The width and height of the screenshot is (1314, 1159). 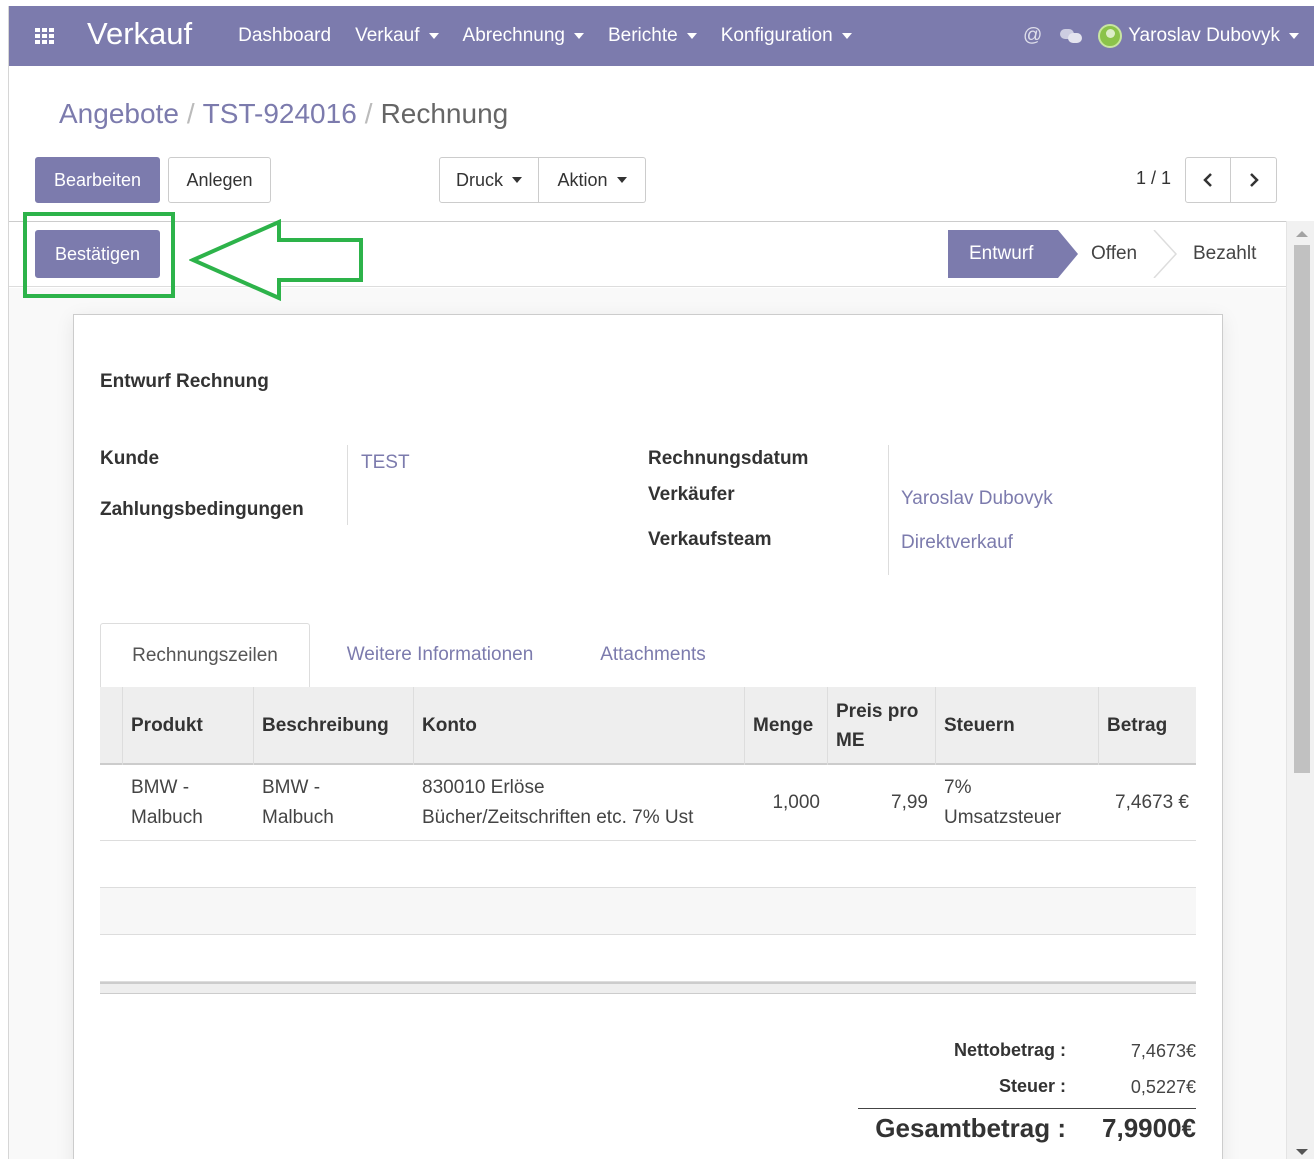 I want to click on arrow-left-icon, so click(x=276, y=260).